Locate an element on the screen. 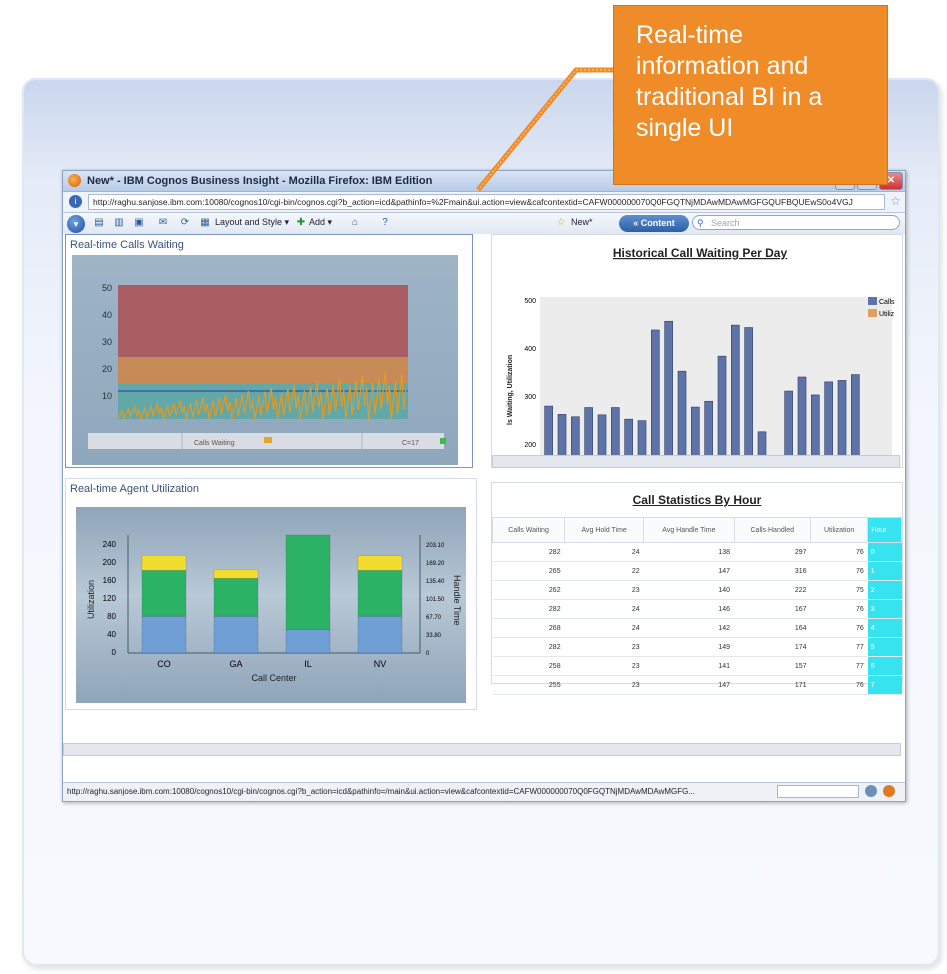 The image size is (947, 974). y-tick: 30 is located at coordinates (107, 342).